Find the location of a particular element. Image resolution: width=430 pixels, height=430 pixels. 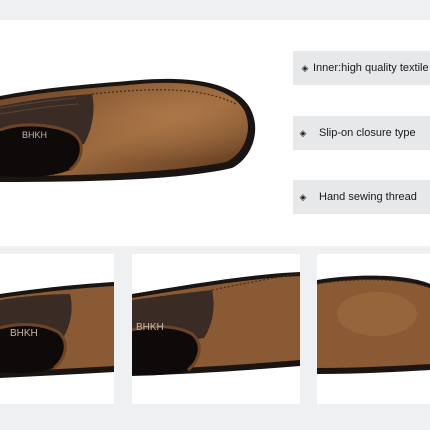

shoe-side-image: BHKH is located at coordinates (216, 324).